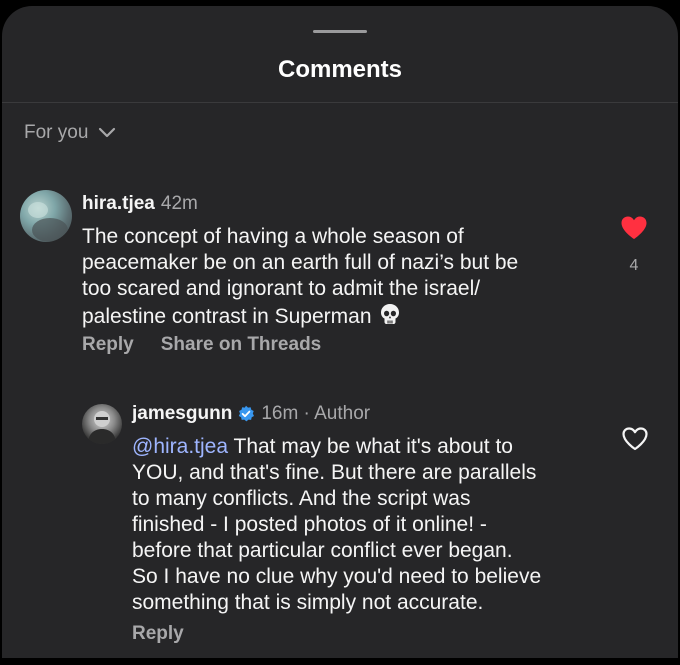 The image size is (680, 665). I want to click on sheet-title: Comments, so click(340, 69).